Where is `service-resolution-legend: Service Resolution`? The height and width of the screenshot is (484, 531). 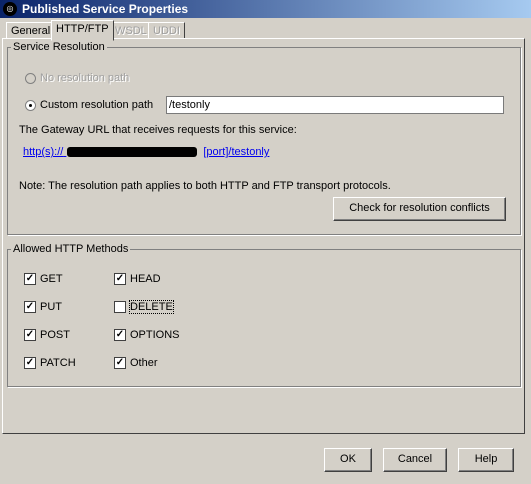
service-resolution-legend: Service Resolution is located at coordinates (59, 47).